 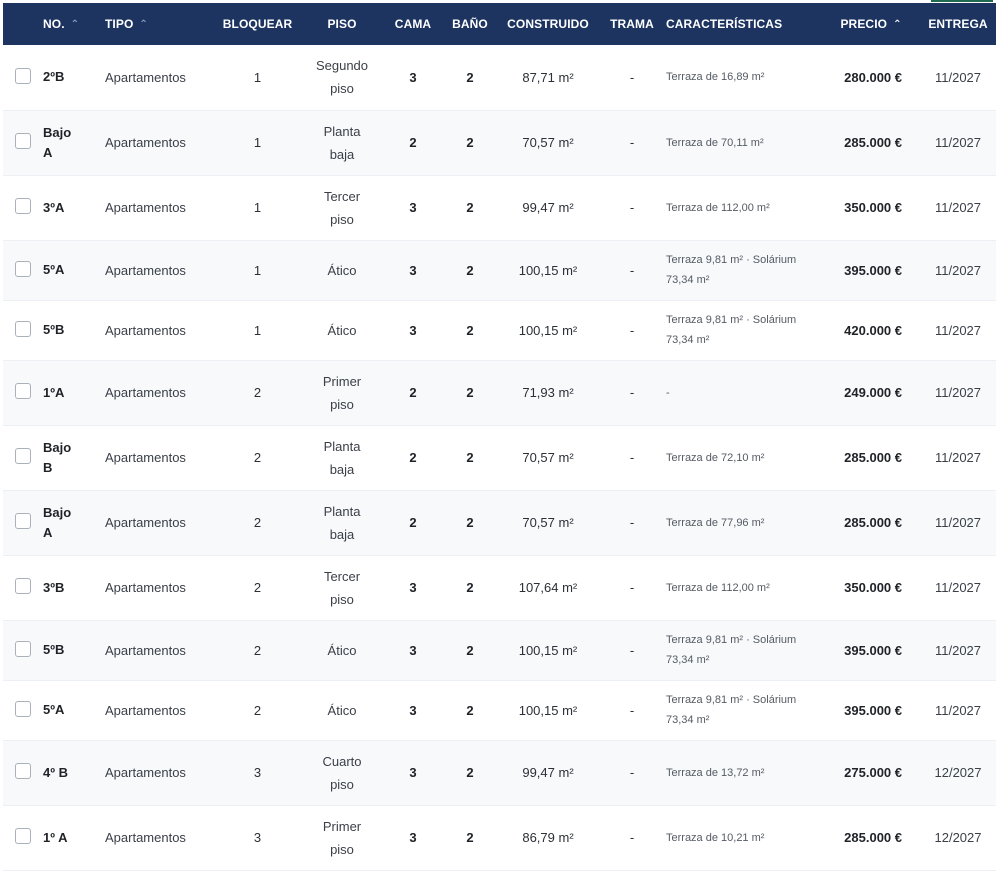 What do you see at coordinates (548, 143) in the screenshot?
I see `built-area-cell: 70,57 m²` at bounding box center [548, 143].